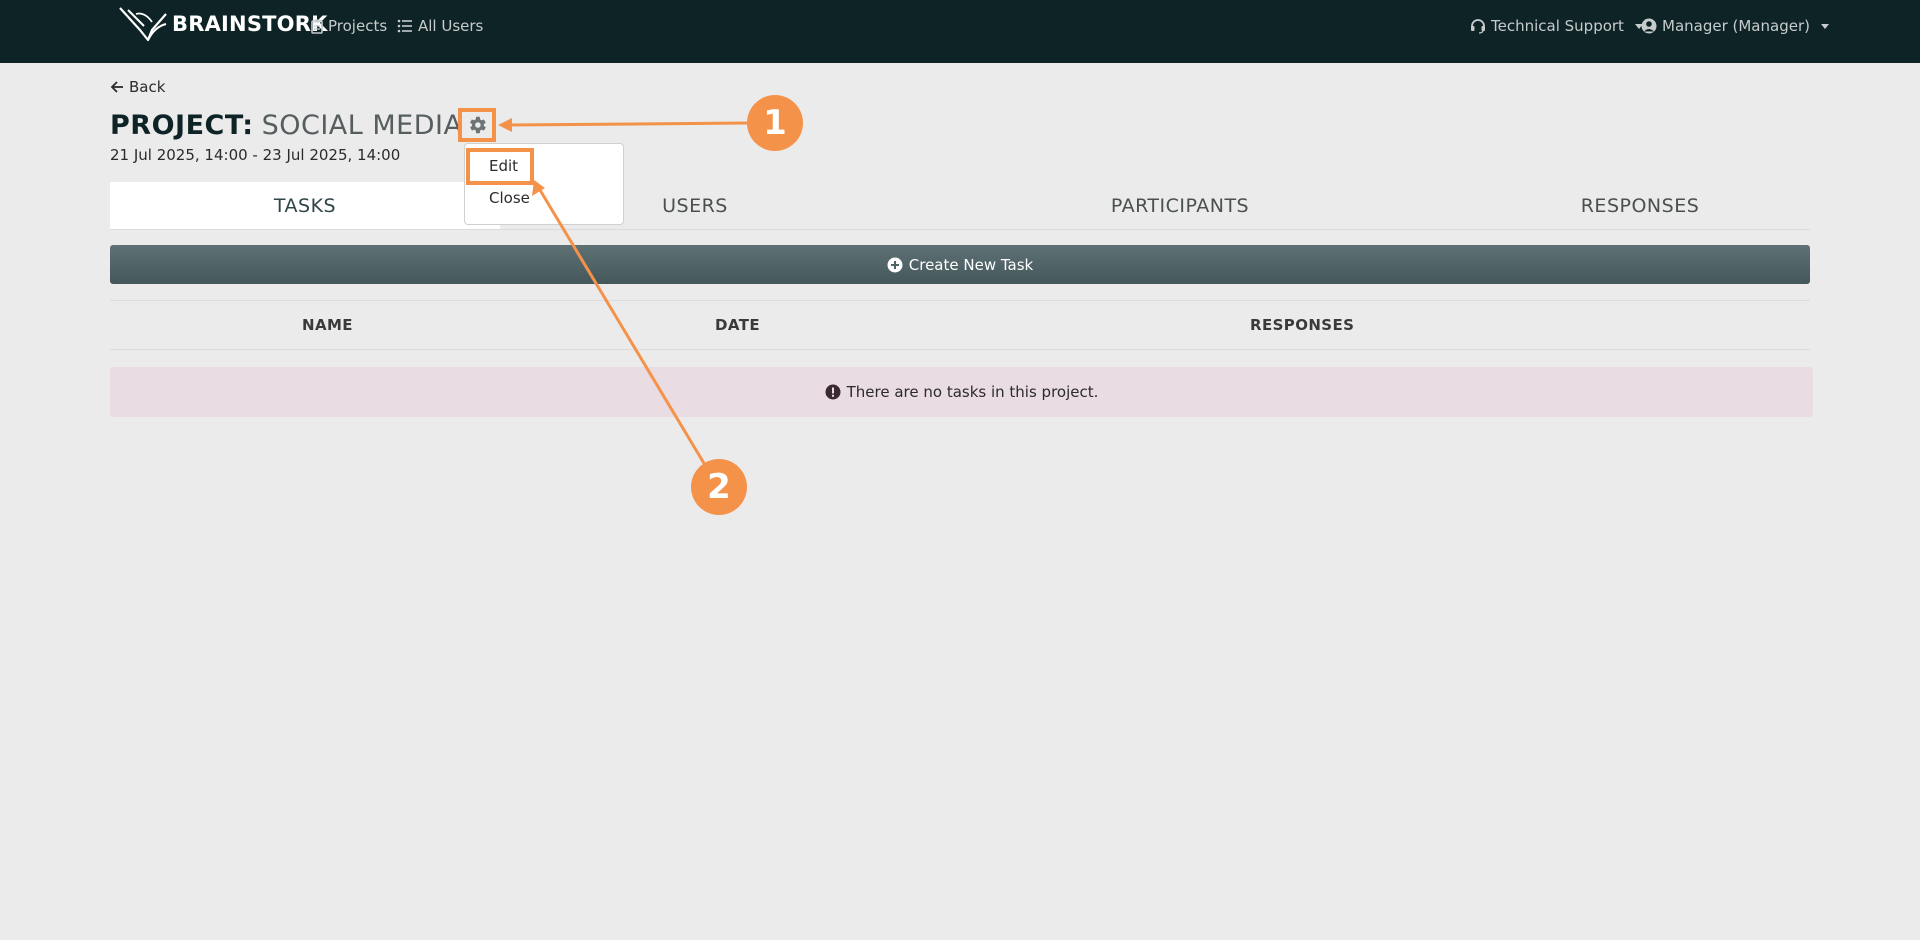  I want to click on annotation-arrows, so click(623, 292).